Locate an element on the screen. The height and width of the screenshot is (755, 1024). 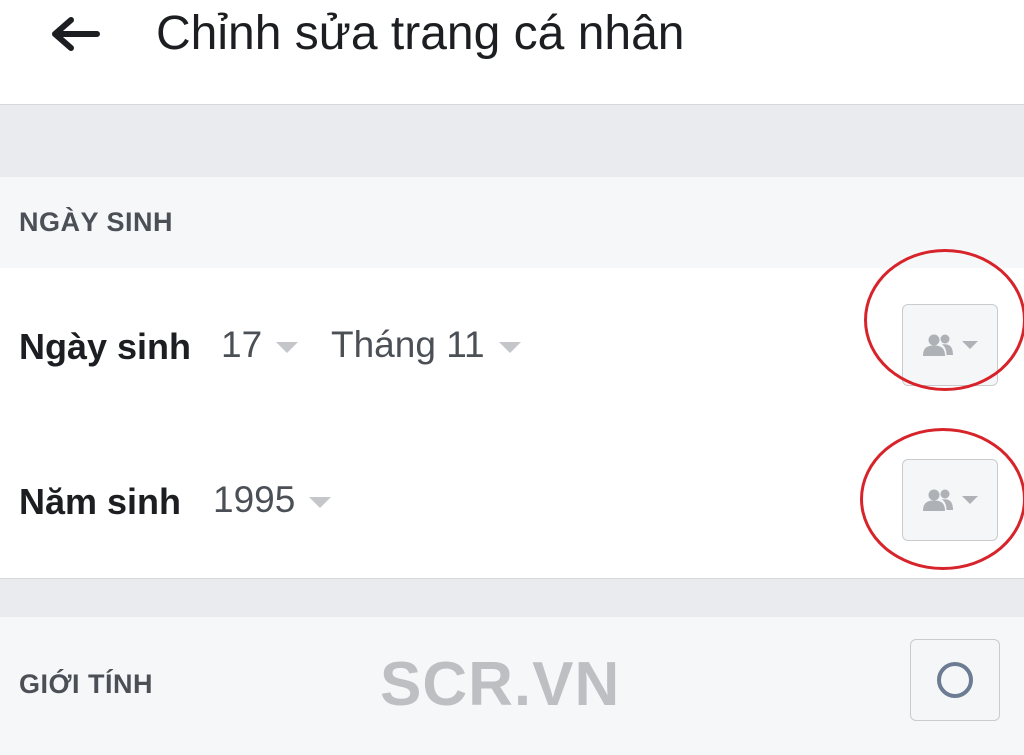
watermark: SCR.VN is located at coordinates (500, 684).